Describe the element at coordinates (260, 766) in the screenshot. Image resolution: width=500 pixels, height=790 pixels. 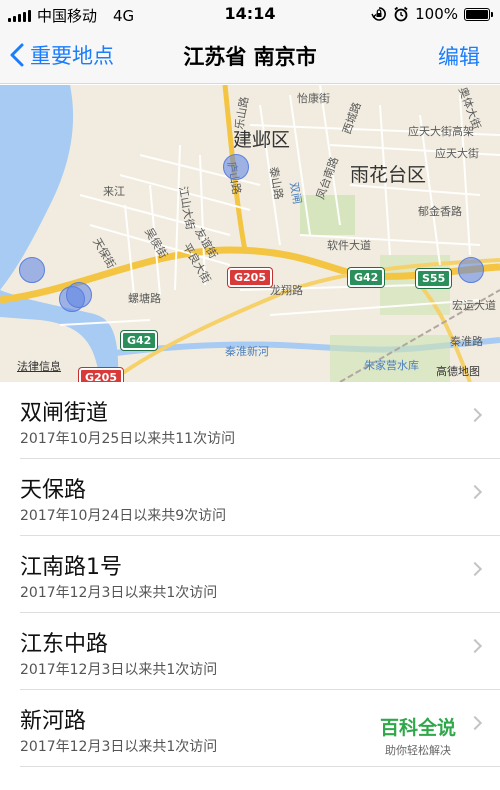
I see `divider` at that location.